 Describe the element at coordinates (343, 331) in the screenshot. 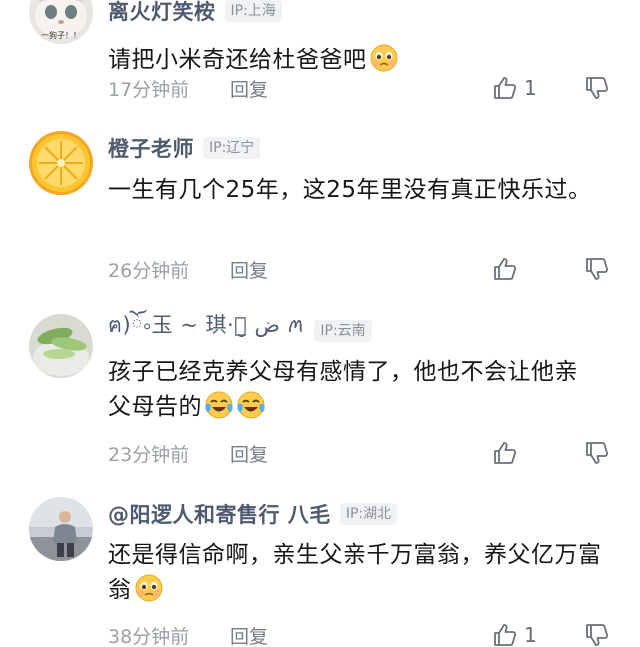

I see `ip-location-badge: IP:云南` at that location.